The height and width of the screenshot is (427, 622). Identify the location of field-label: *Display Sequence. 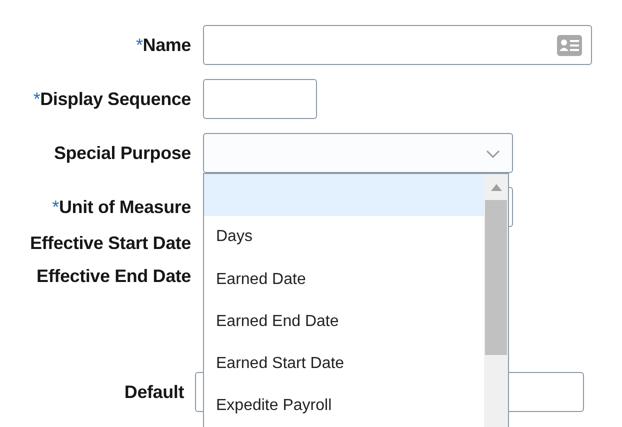
(112, 99).